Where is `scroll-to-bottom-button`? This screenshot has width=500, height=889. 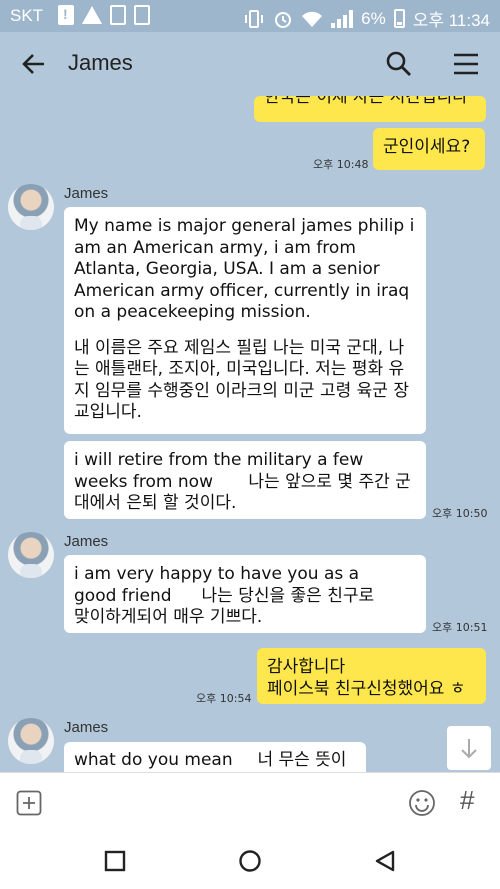 scroll-to-bottom-button is located at coordinates (469, 748).